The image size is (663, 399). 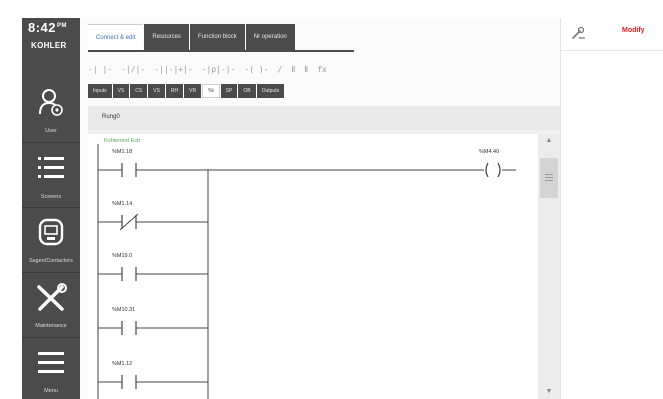 What do you see at coordinates (122, 152) in the screenshot?
I see `contact-label: %M1.18` at bounding box center [122, 152].